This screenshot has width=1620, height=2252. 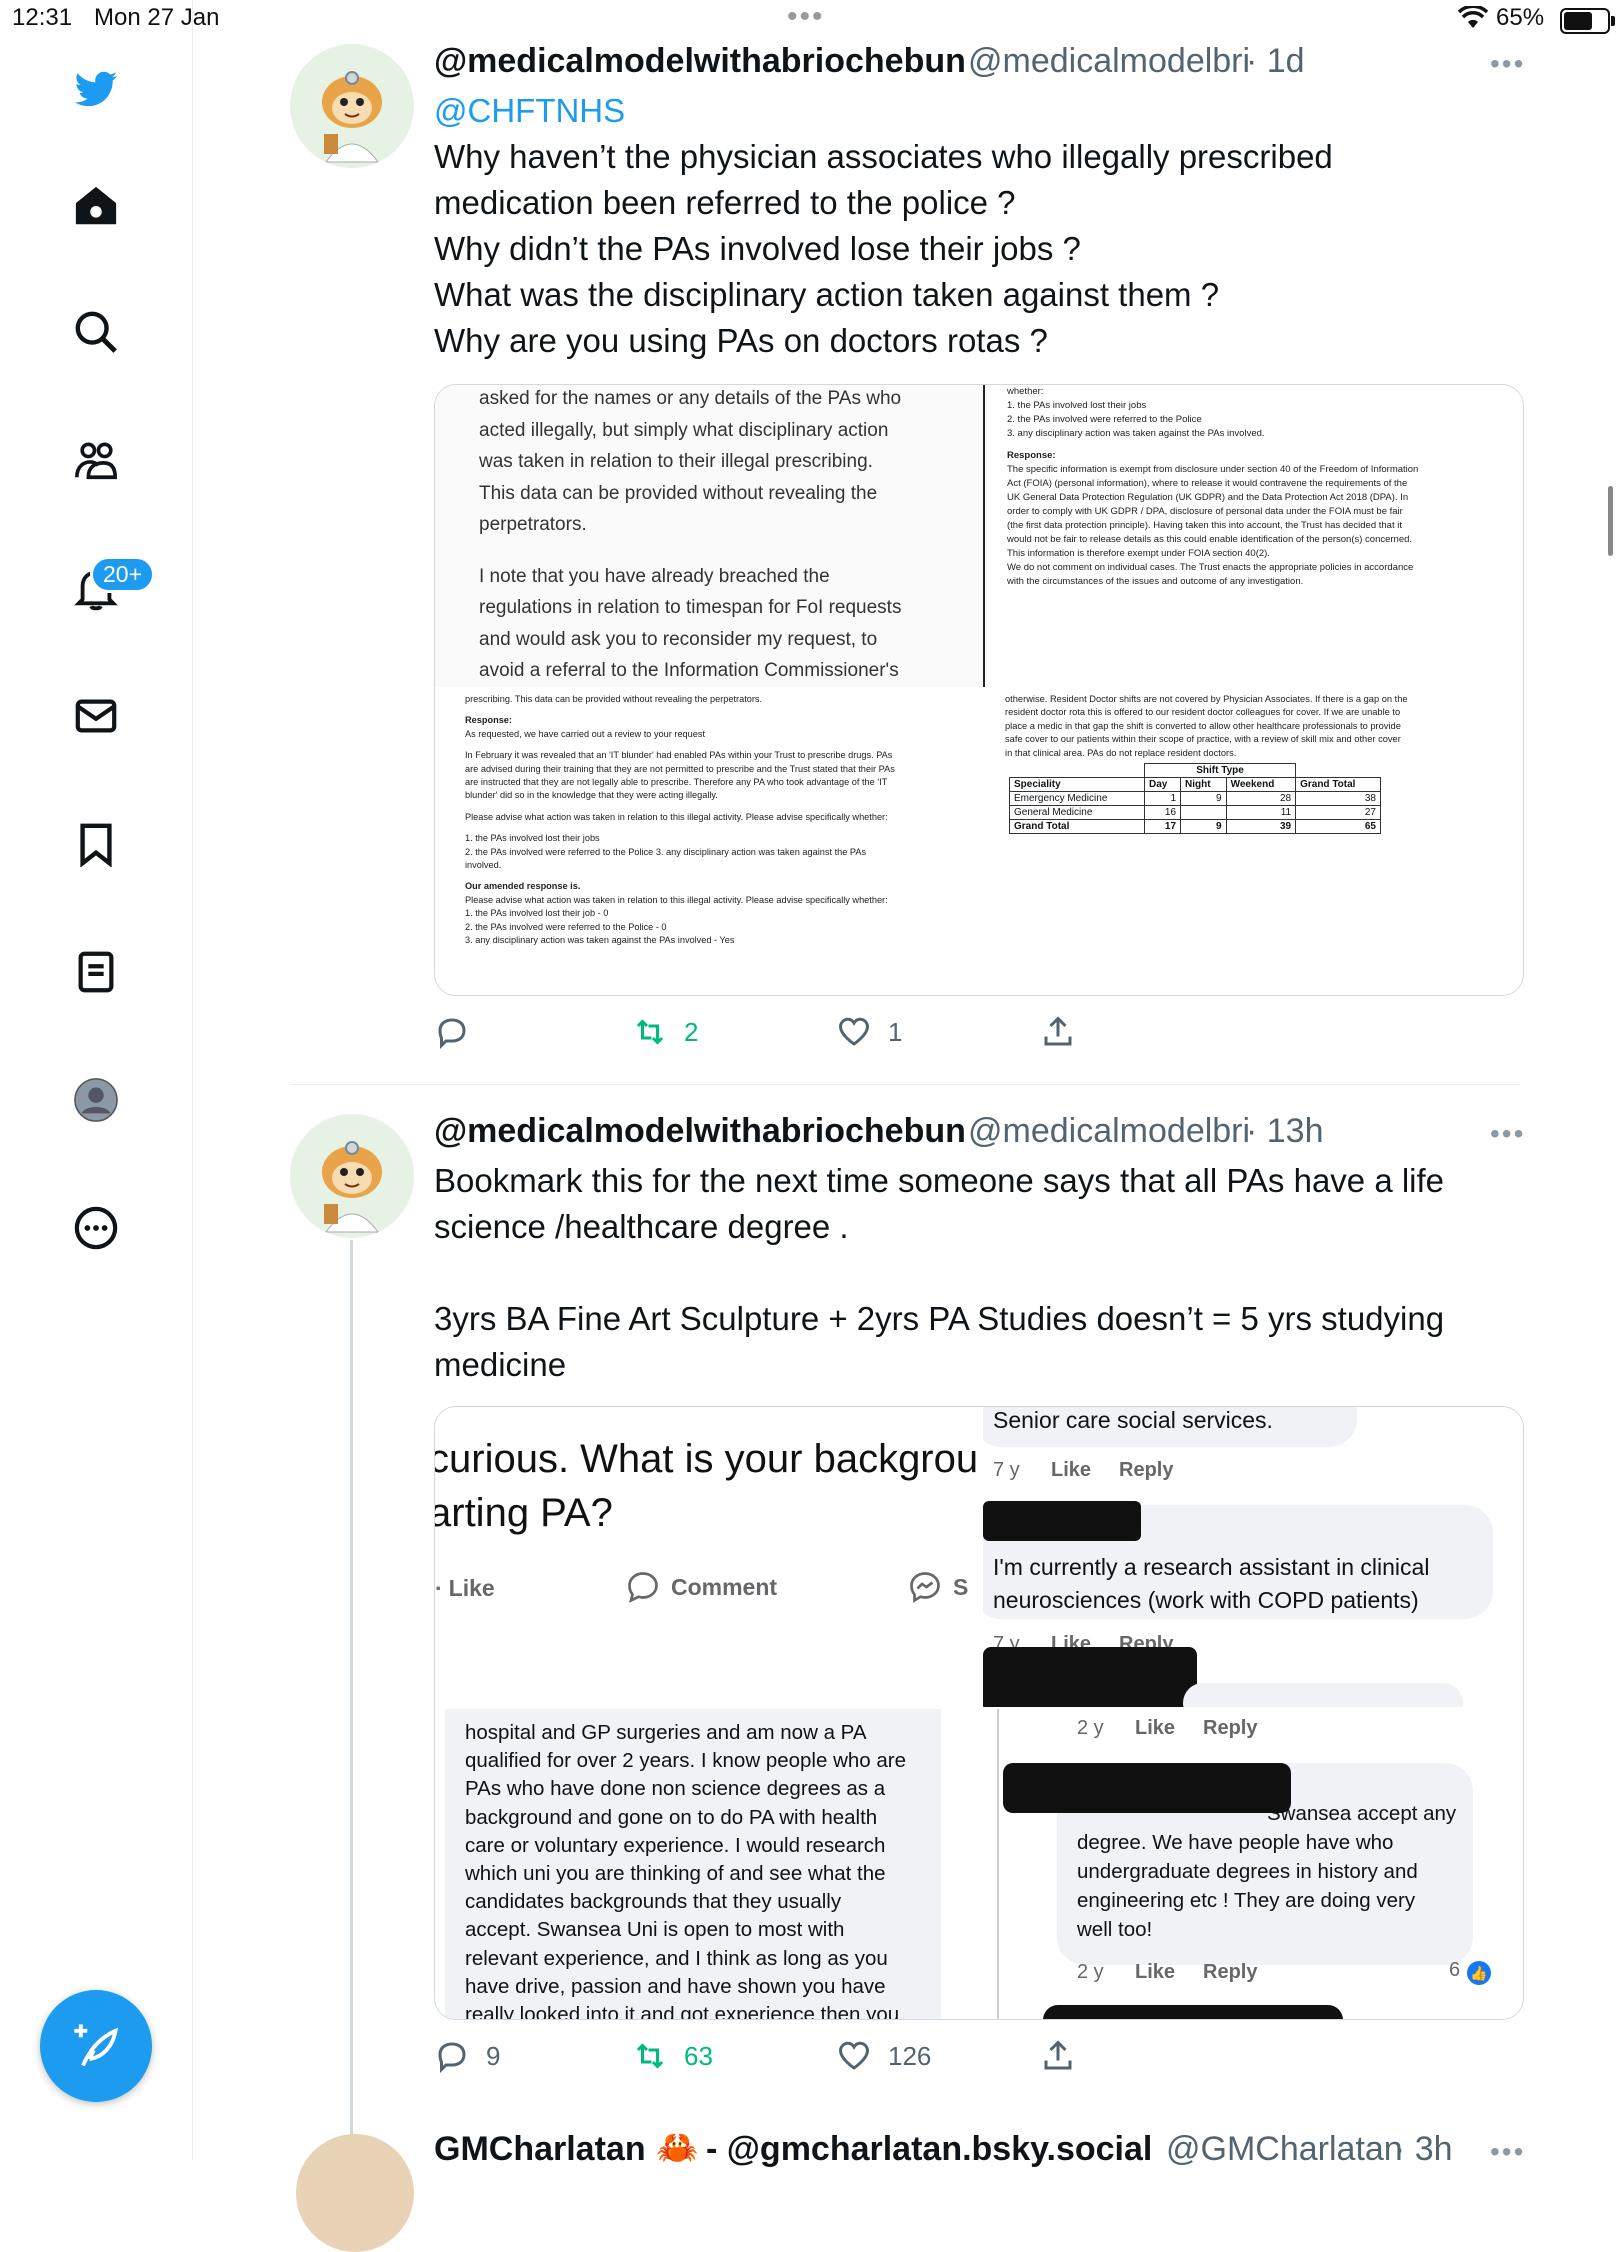 What do you see at coordinates (540, 2149) in the screenshot?
I see `display-name: GMCharlatan` at bounding box center [540, 2149].